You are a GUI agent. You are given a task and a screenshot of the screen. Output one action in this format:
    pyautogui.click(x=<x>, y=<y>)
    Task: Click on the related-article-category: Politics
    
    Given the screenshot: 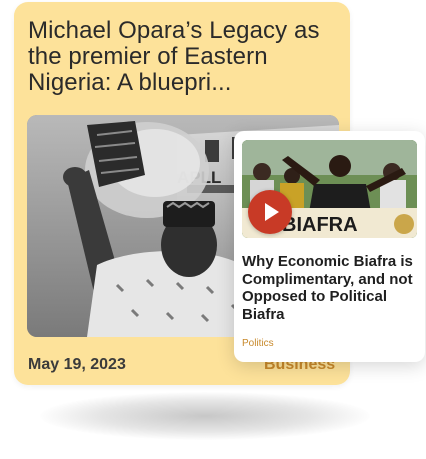 What is the action you would take?
    pyautogui.click(x=258, y=343)
    